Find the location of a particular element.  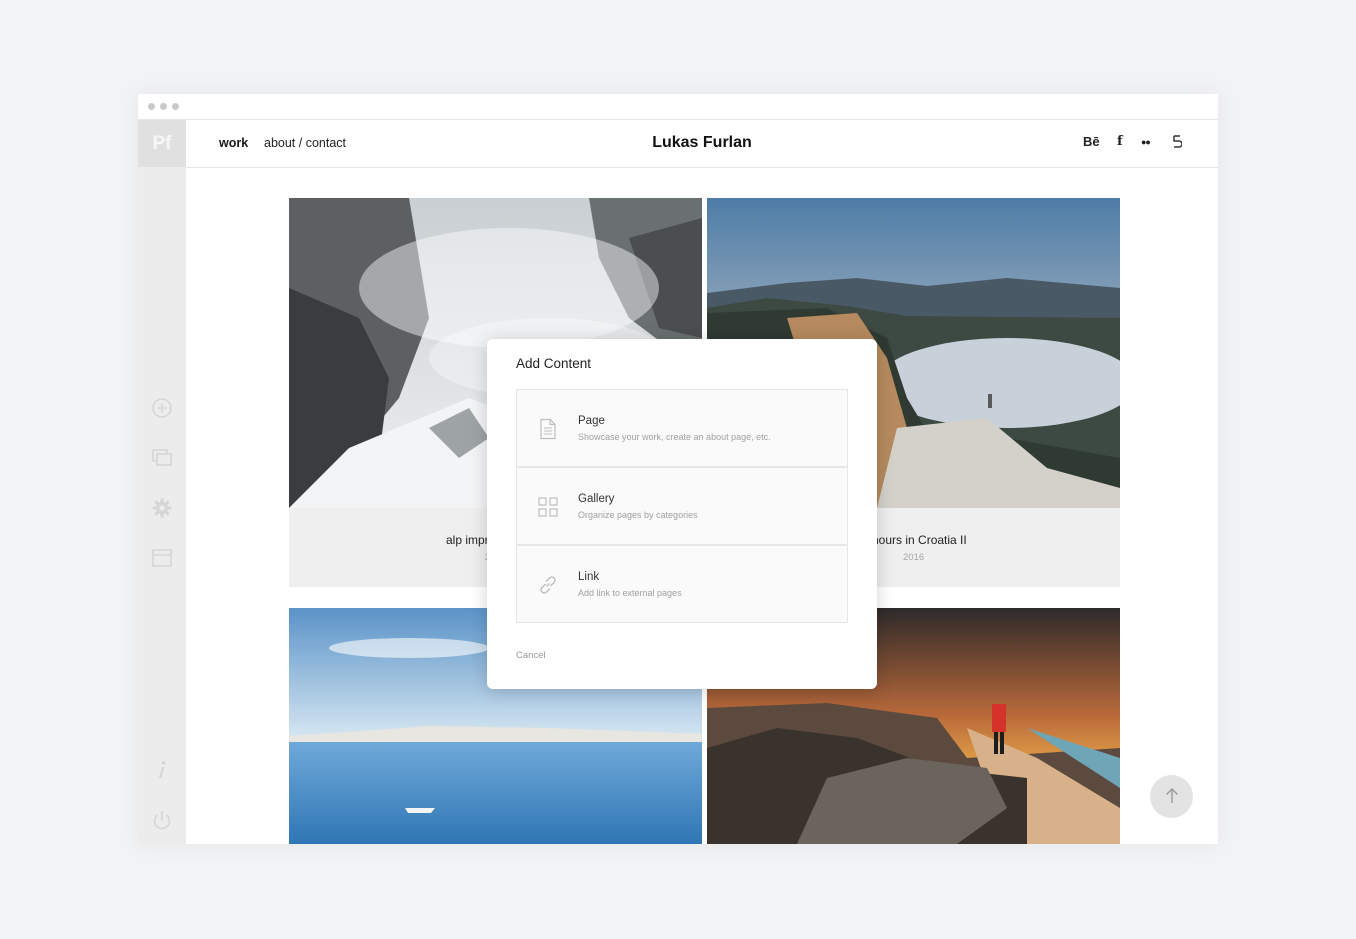

add-icon is located at coordinates (162, 408).